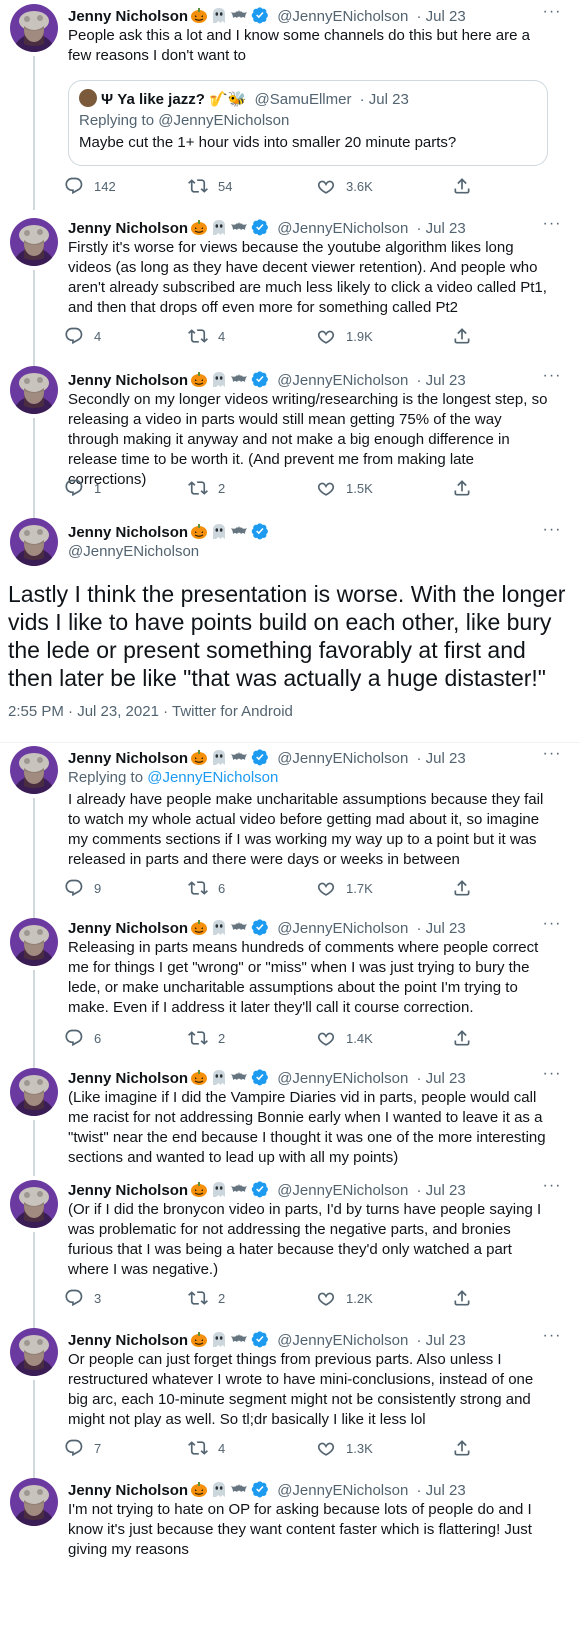 Image resolution: width=580 pixels, height=1646 pixels. I want to click on like-button: 1.4K, so click(344, 1038).